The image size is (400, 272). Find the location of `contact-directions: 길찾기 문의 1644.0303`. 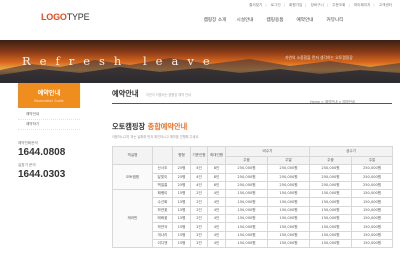

contact-directions: 길찾기 문의 1644.0303 is located at coordinates (41, 171).